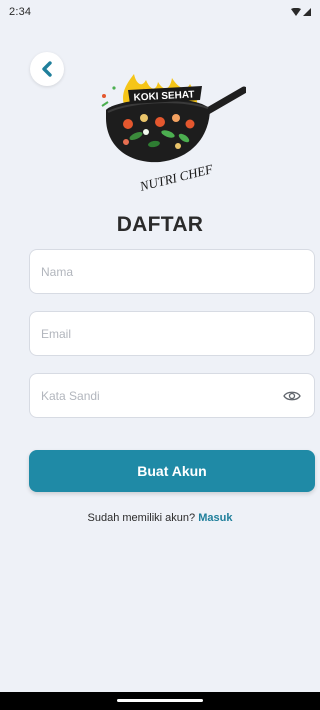 The height and width of the screenshot is (710, 320). I want to click on logo-bottom-text: NUTRI CHEF, so click(176, 177).